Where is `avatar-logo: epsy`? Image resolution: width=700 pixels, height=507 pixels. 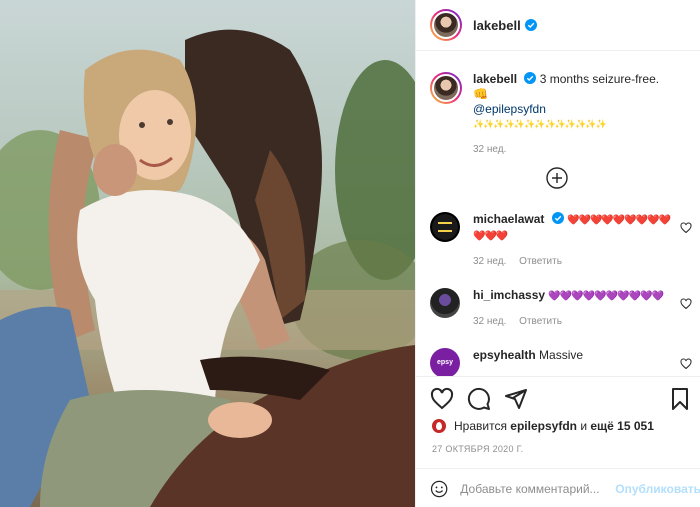
avatar-logo: epsy is located at coordinates (445, 362).